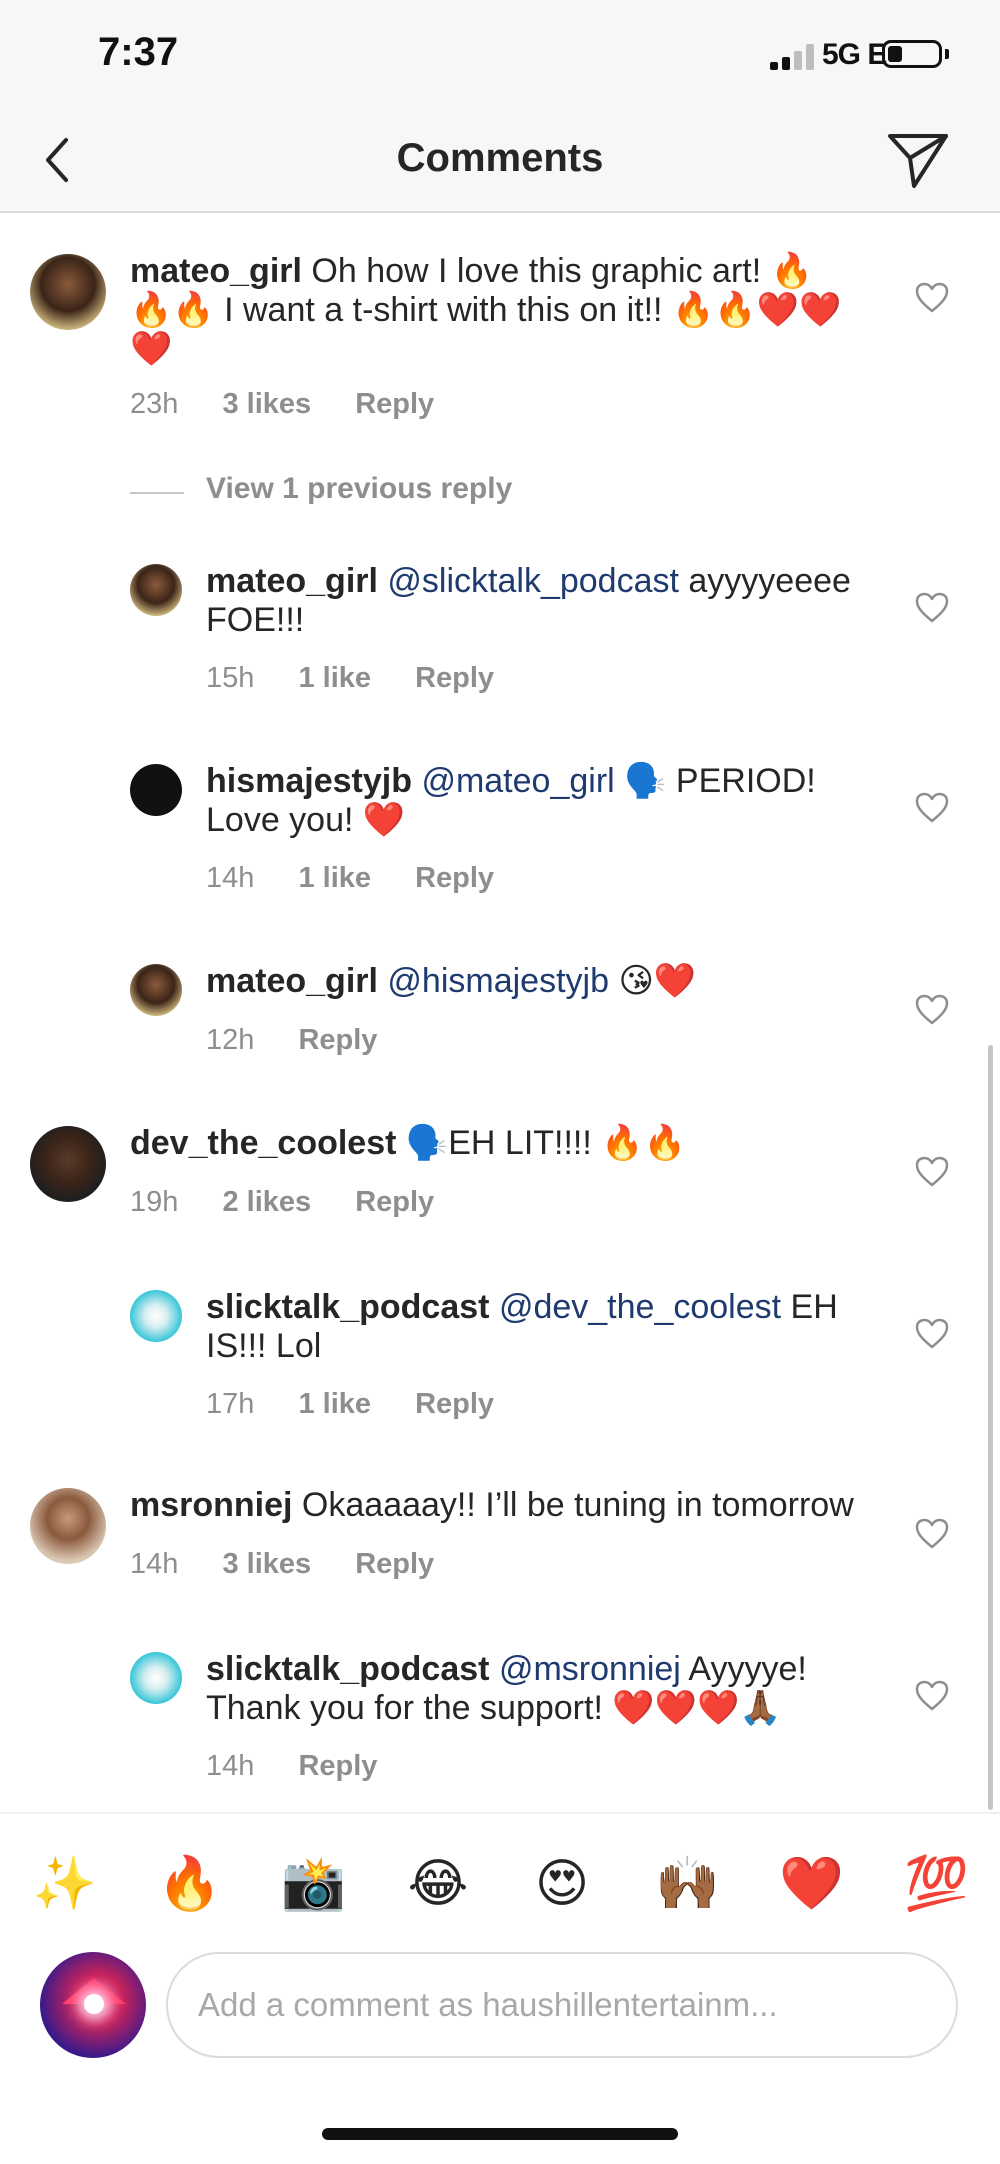  I want to click on comment-mention: @msronniej, so click(590, 1669).